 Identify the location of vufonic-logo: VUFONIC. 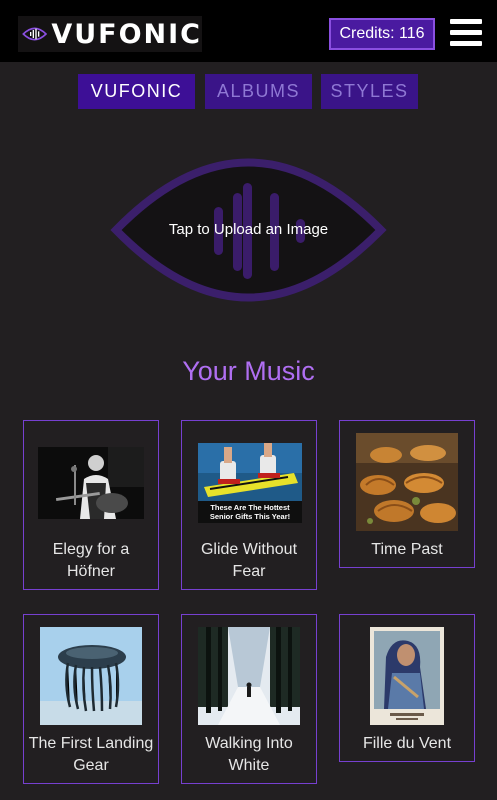
(110, 34).